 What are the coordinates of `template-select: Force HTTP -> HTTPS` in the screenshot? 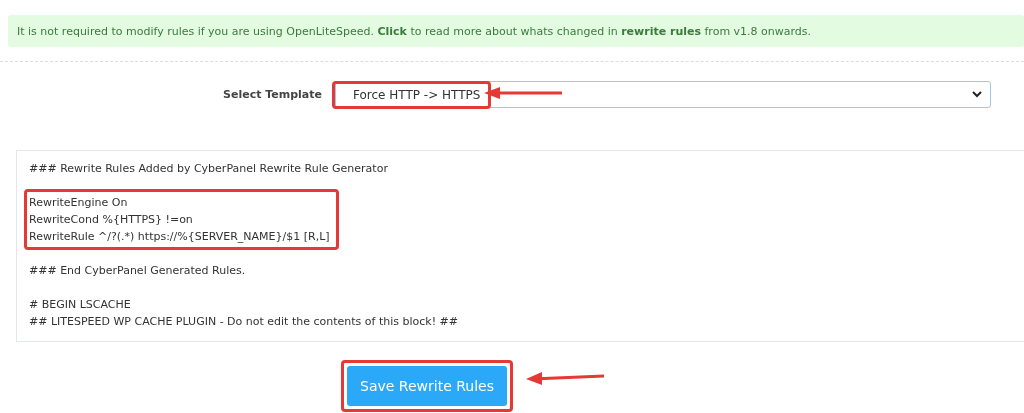 It's located at (663, 94).